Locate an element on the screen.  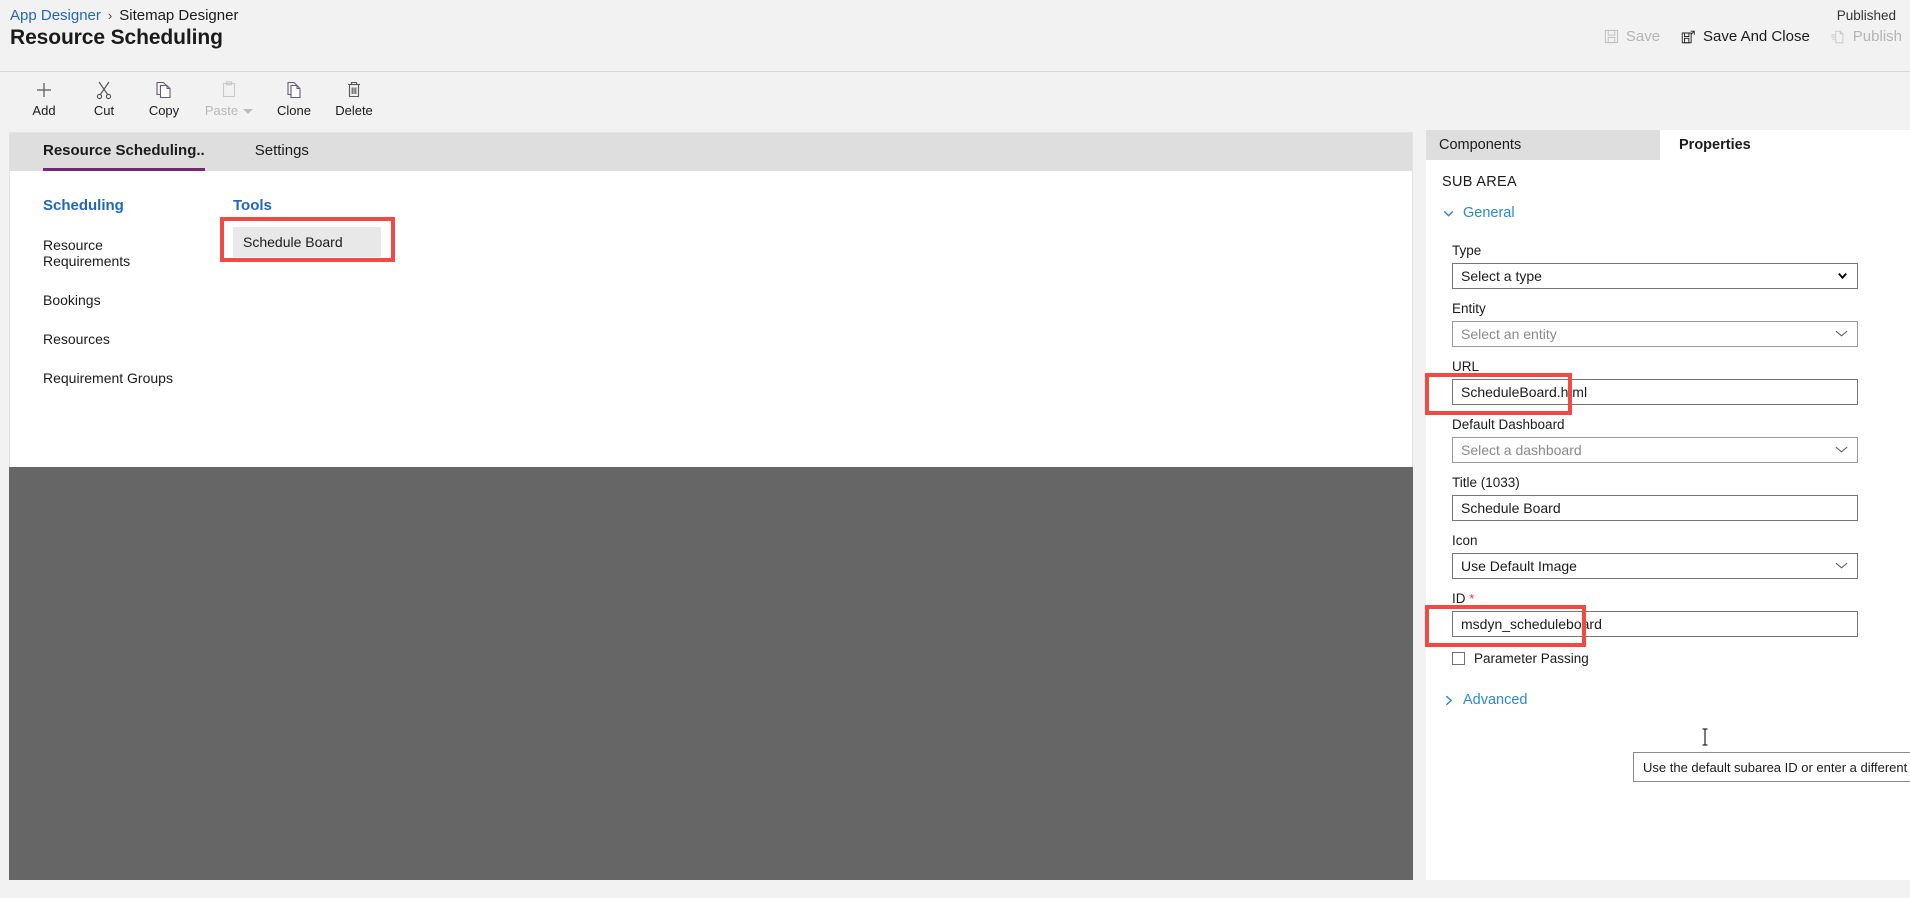
save-and-close-button: Save And Close is located at coordinates (1745, 36).